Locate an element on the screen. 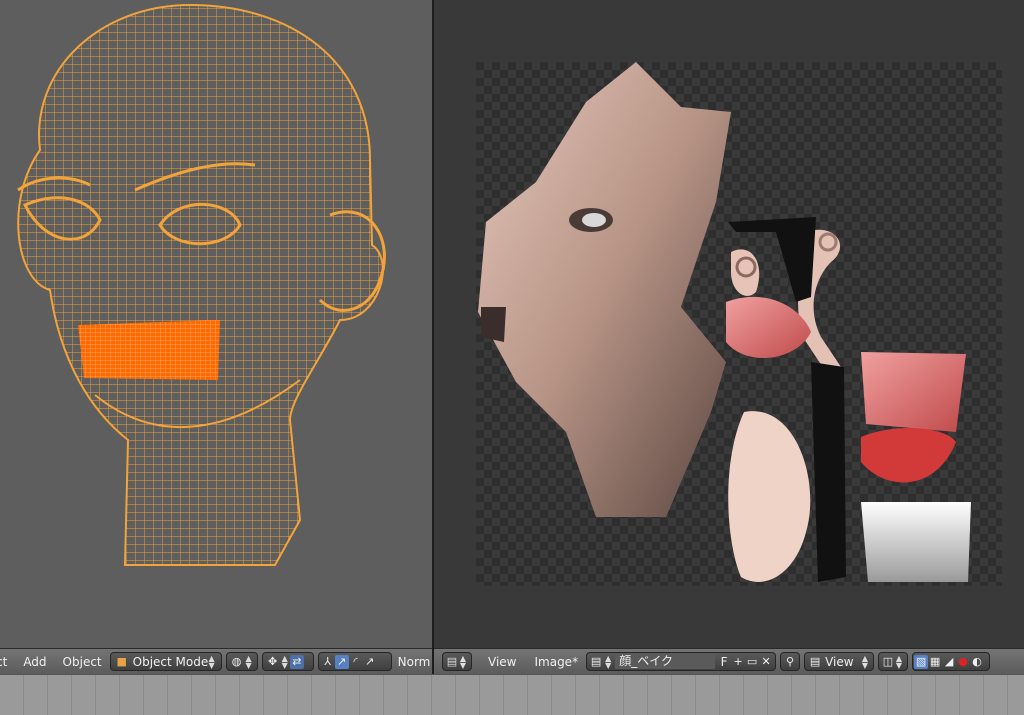 This screenshot has width=1024, height=715. cube-icon: ■ is located at coordinates (121, 661).